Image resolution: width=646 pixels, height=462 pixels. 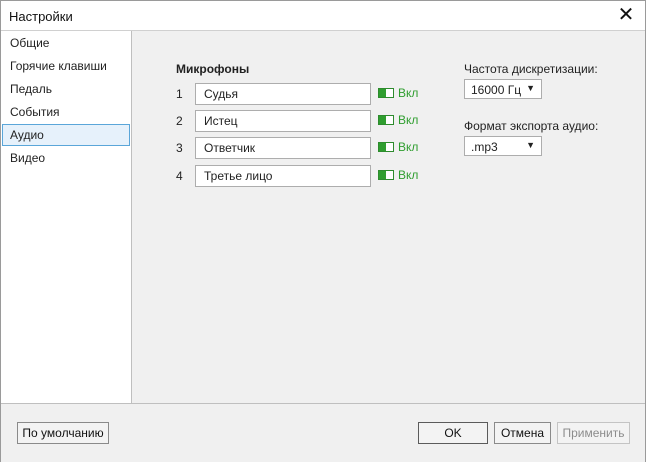 I want to click on cancel-button: Отмена, so click(x=522, y=433).